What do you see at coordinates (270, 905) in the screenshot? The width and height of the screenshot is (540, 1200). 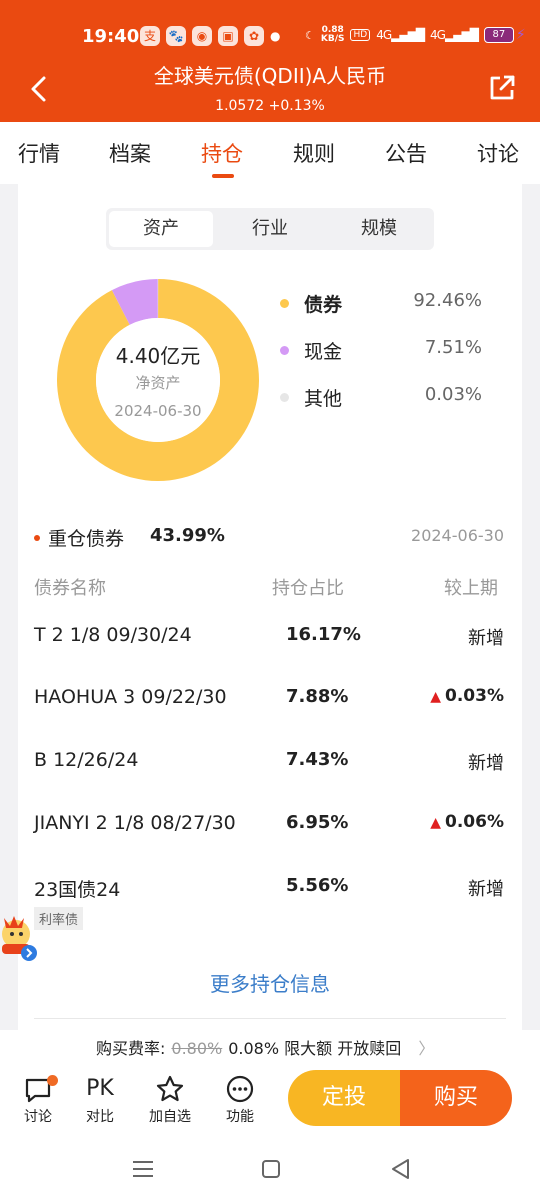 I see `table-row: 23国债24 5.56% 新增 利率债` at bounding box center [270, 905].